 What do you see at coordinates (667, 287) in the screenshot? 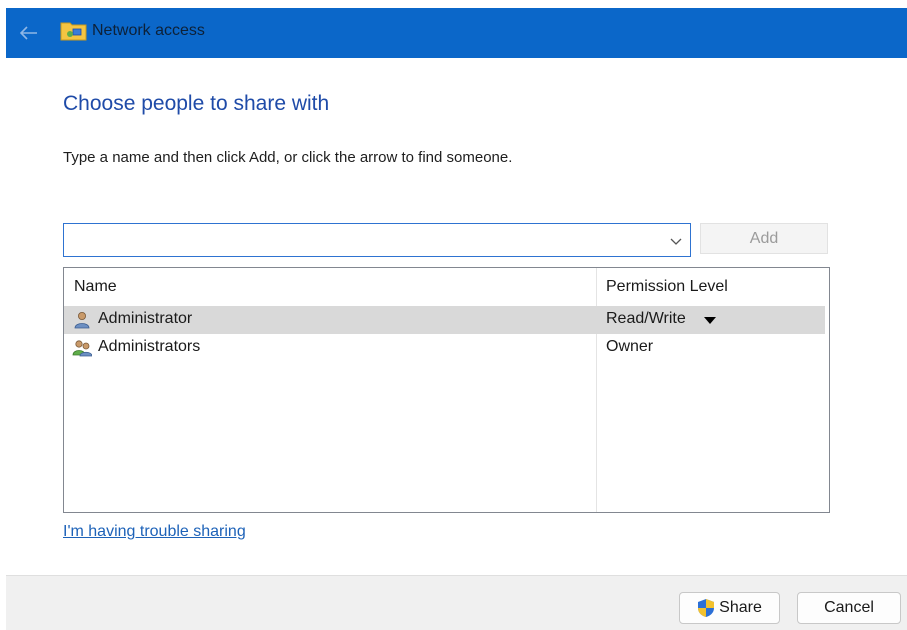
I see `column-header-permission: Permission Level` at bounding box center [667, 287].